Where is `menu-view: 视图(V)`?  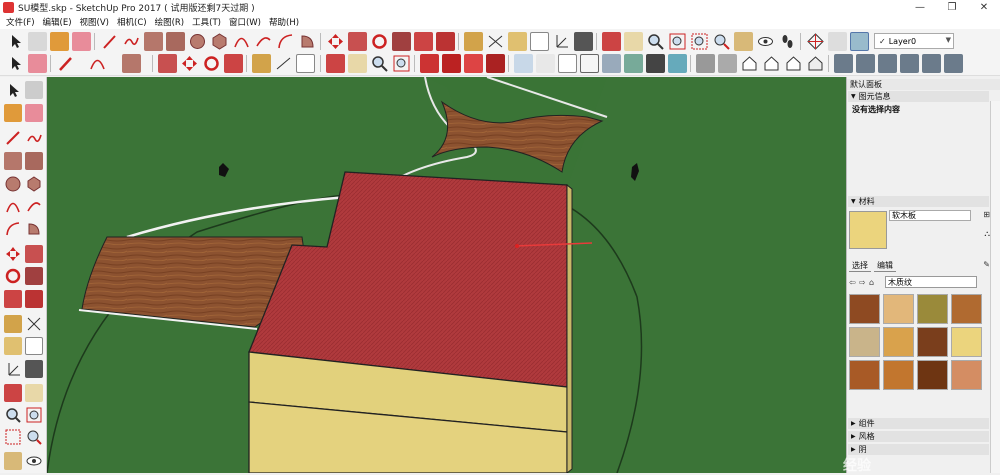
menu-view: 视图(V) is located at coordinates (94, 22).